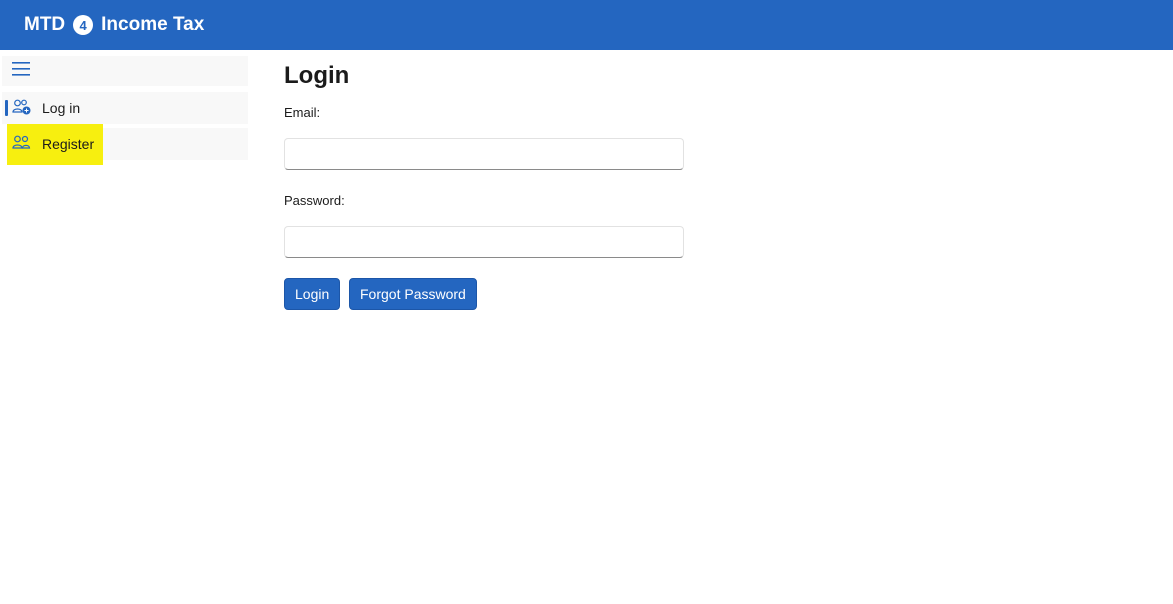 Image resolution: width=1173 pixels, height=604 pixels. Describe the element at coordinates (484, 242) in the screenshot. I see `password-field` at that location.